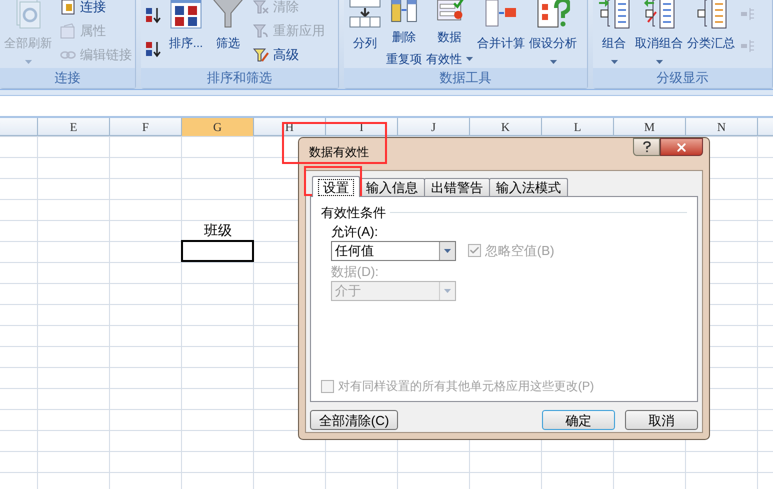 The image size is (773, 489). Describe the element at coordinates (444, 59) in the screenshot. I see `ribbon-button-label: 有效性` at that location.